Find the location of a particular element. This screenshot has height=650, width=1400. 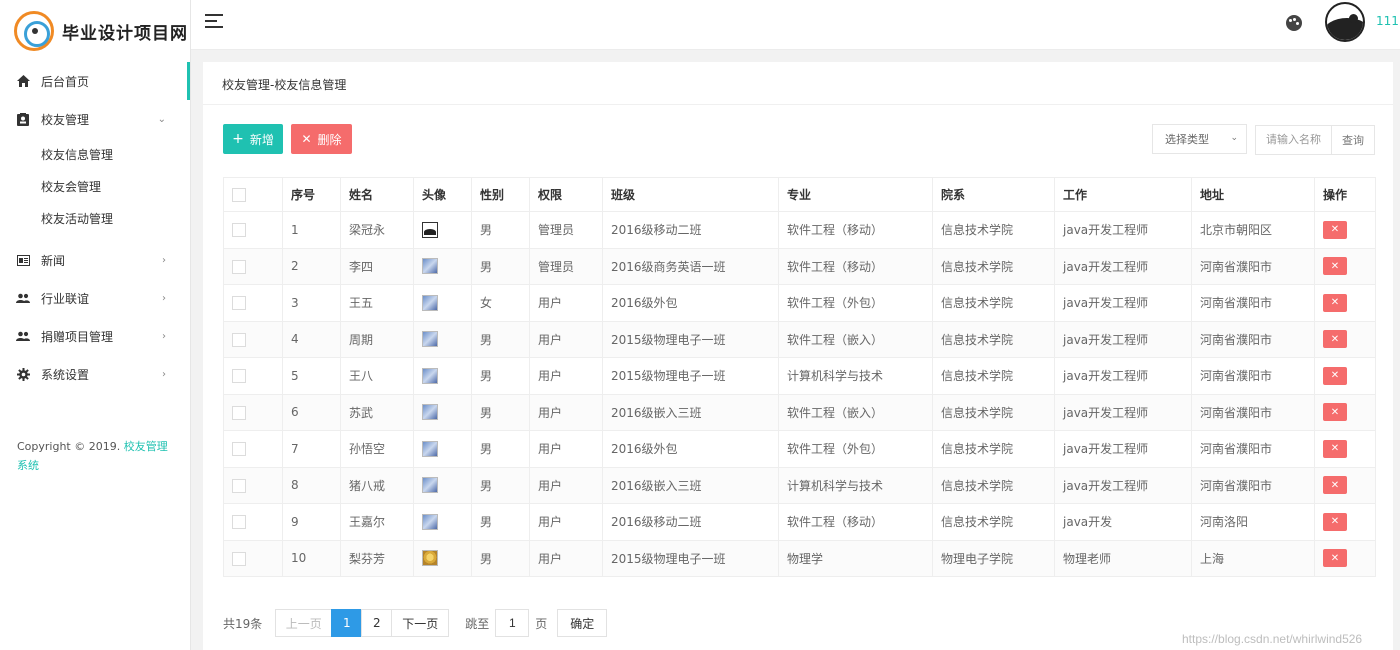

cell-major: 软件工程（移动） is located at coordinates (855, 266).